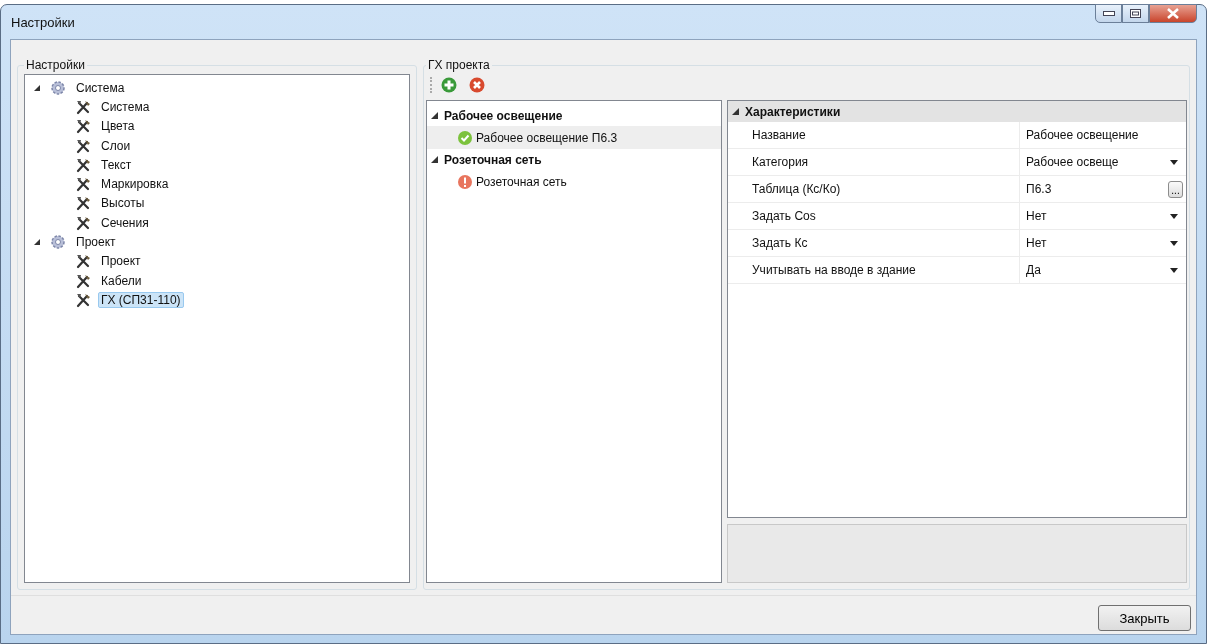  Describe the element at coordinates (477, 85) in the screenshot. I see `delete-icon` at that location.